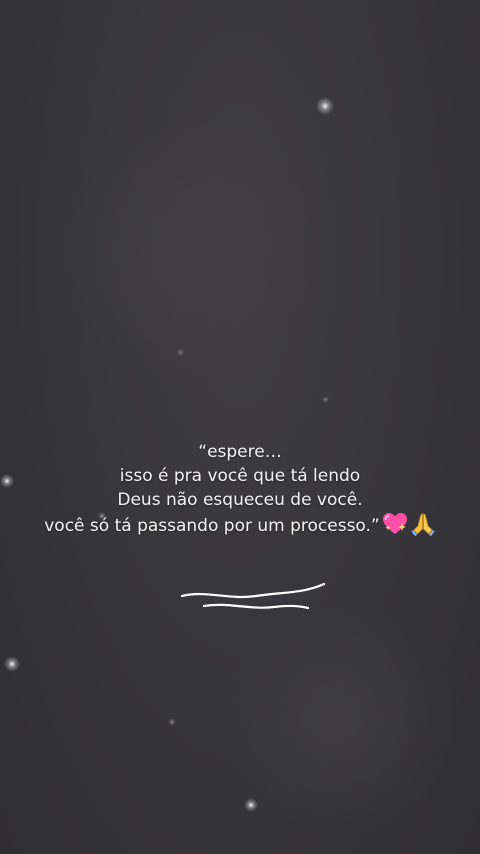  What do you see at coordinates (240, 476) in the screenshot?
I see `quote-line-2: isso é pra você que tá lendo` at bounding box center [240, 476].